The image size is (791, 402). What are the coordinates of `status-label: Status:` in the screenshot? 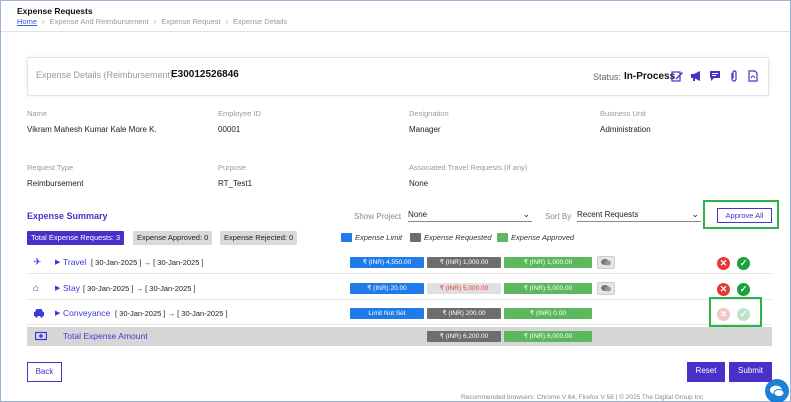 It's located at (607, 77).